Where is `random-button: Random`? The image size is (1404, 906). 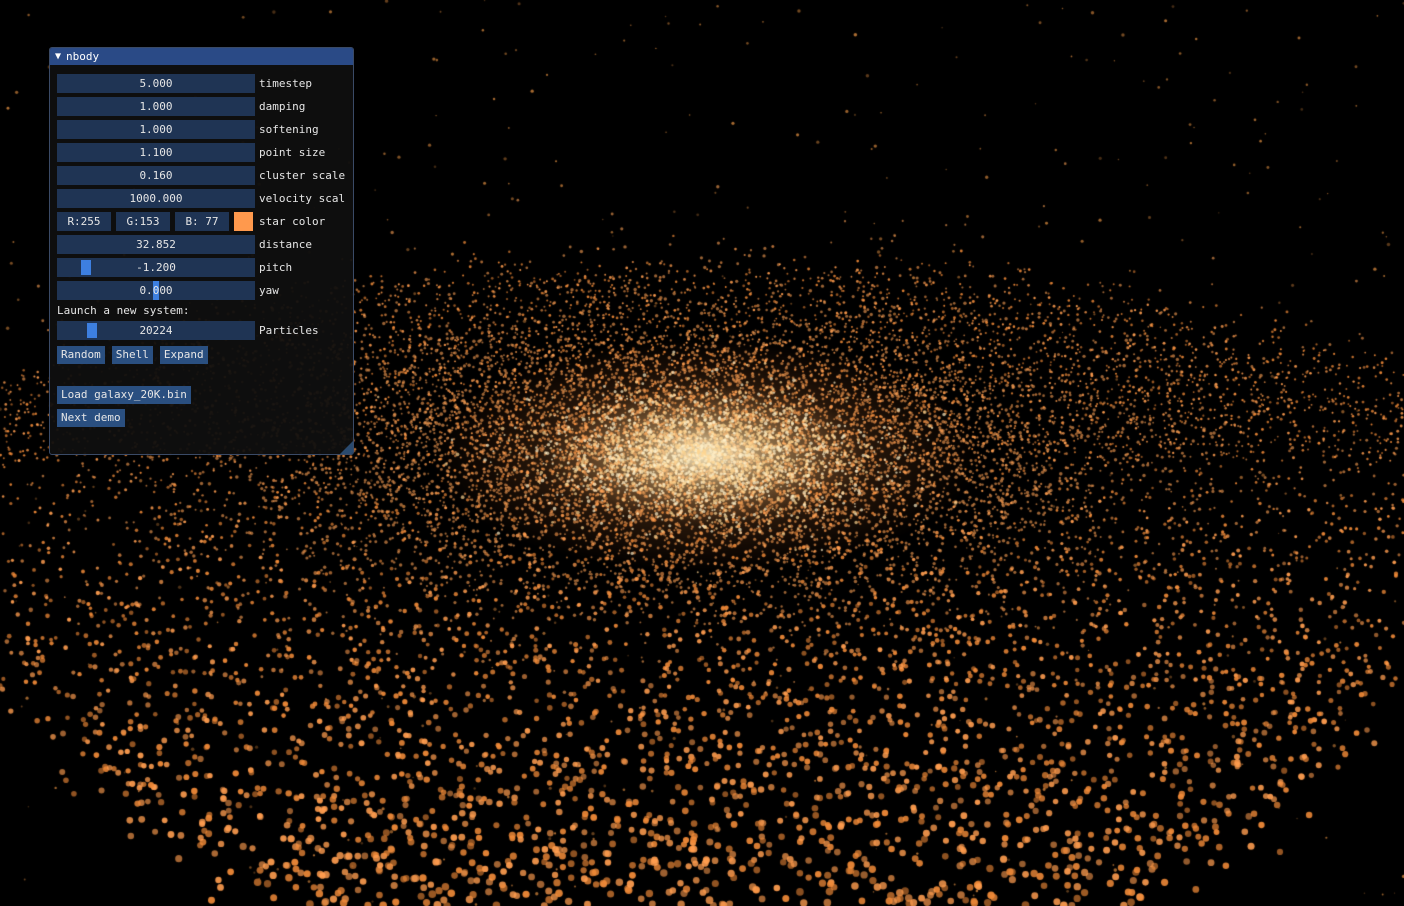 random-button: Random is located at coordinates (81, 354).